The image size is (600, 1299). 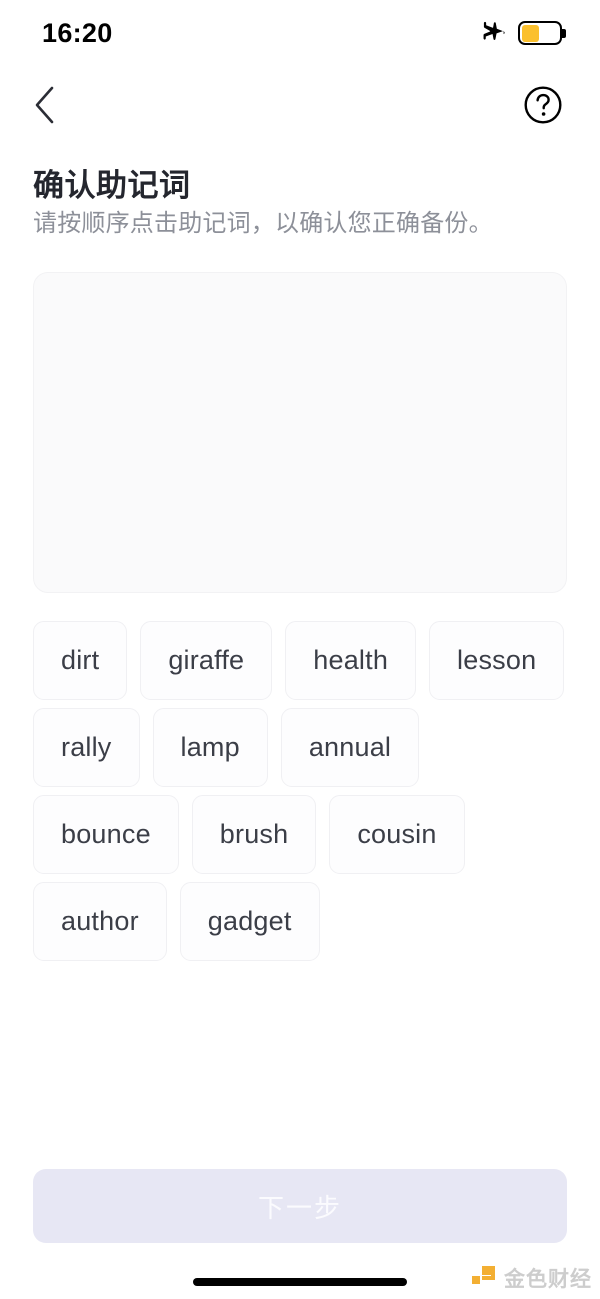 I want to click on status-bar: 16:20, so click(x=300, y=33).